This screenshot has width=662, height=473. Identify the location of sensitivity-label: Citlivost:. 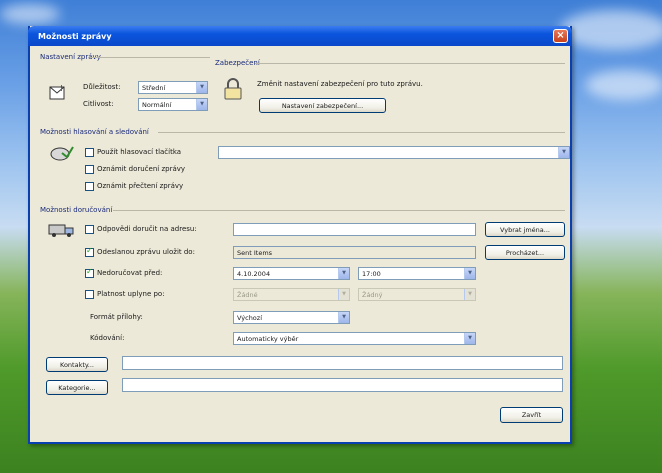
(98, 104).